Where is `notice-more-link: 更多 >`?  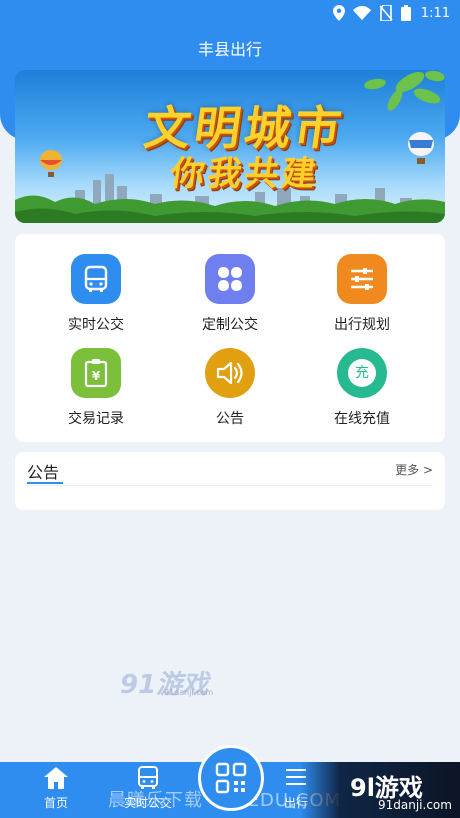 notice-more-link: 更多 > is located at coordinates (414, 469).